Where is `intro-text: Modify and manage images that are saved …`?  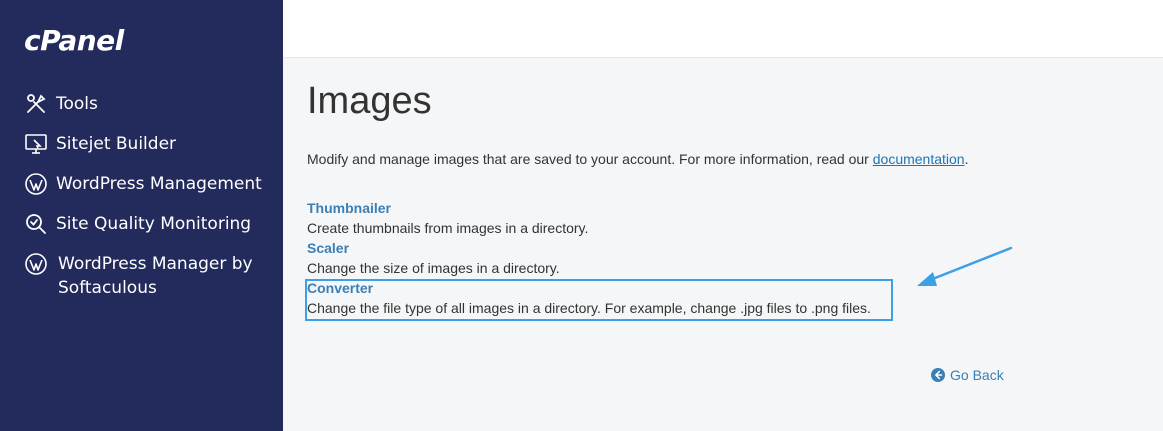
intro-text: Modify and manage images that are saved … is located at coordinates (637, 159).